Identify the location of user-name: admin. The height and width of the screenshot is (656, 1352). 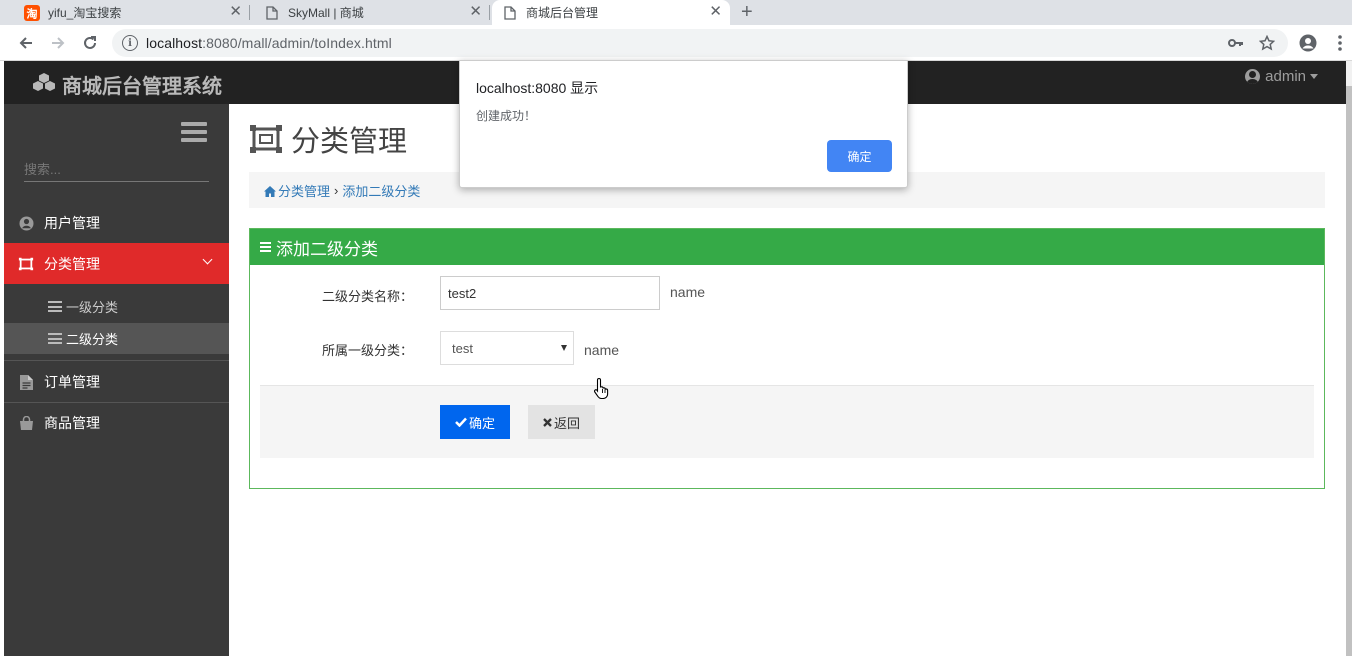
(1285, 76).